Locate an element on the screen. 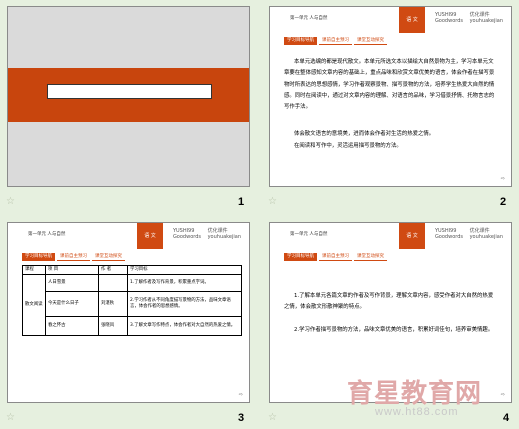  table-row: 散文阅读 人日雪景 1.了解作者及写作背景，积累重点字词。 is located at coordinates (132, 305).